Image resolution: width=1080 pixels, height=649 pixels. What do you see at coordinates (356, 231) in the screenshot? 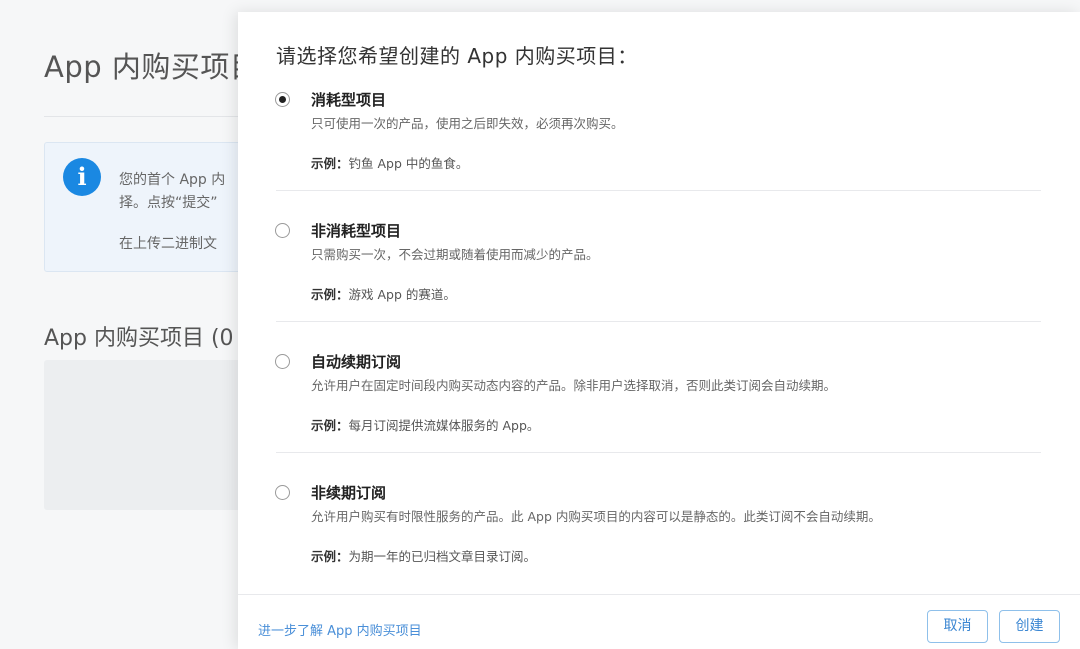
I see `option-title: 非消耗型项目` at bounding box center [356, 231].